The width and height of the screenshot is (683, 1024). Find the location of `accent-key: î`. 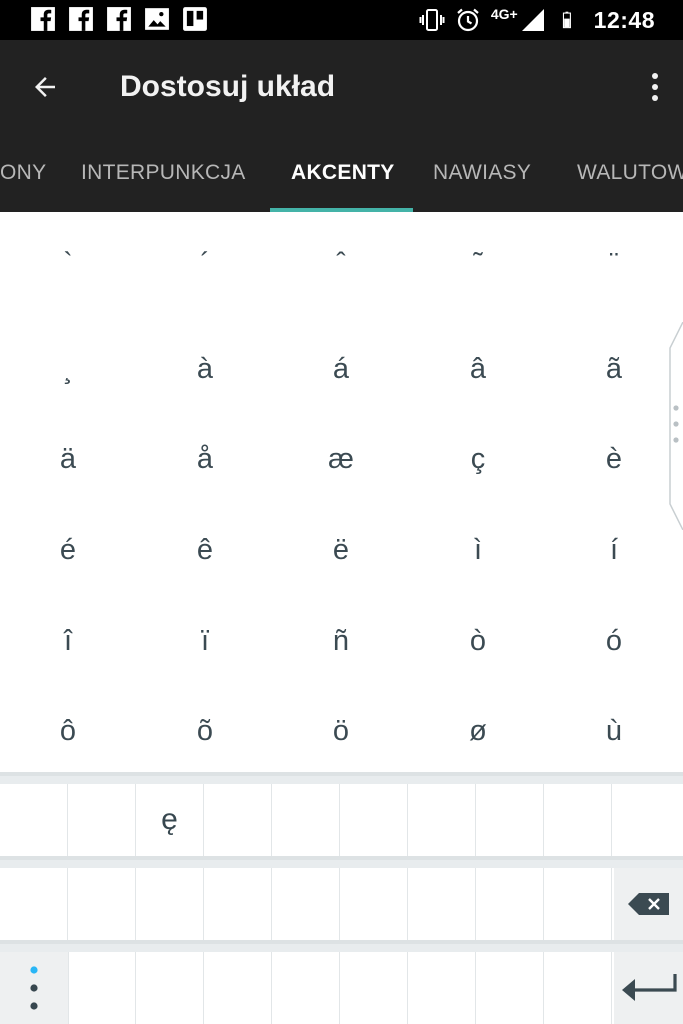

accent-key: î is located at coordinates (68, 641).